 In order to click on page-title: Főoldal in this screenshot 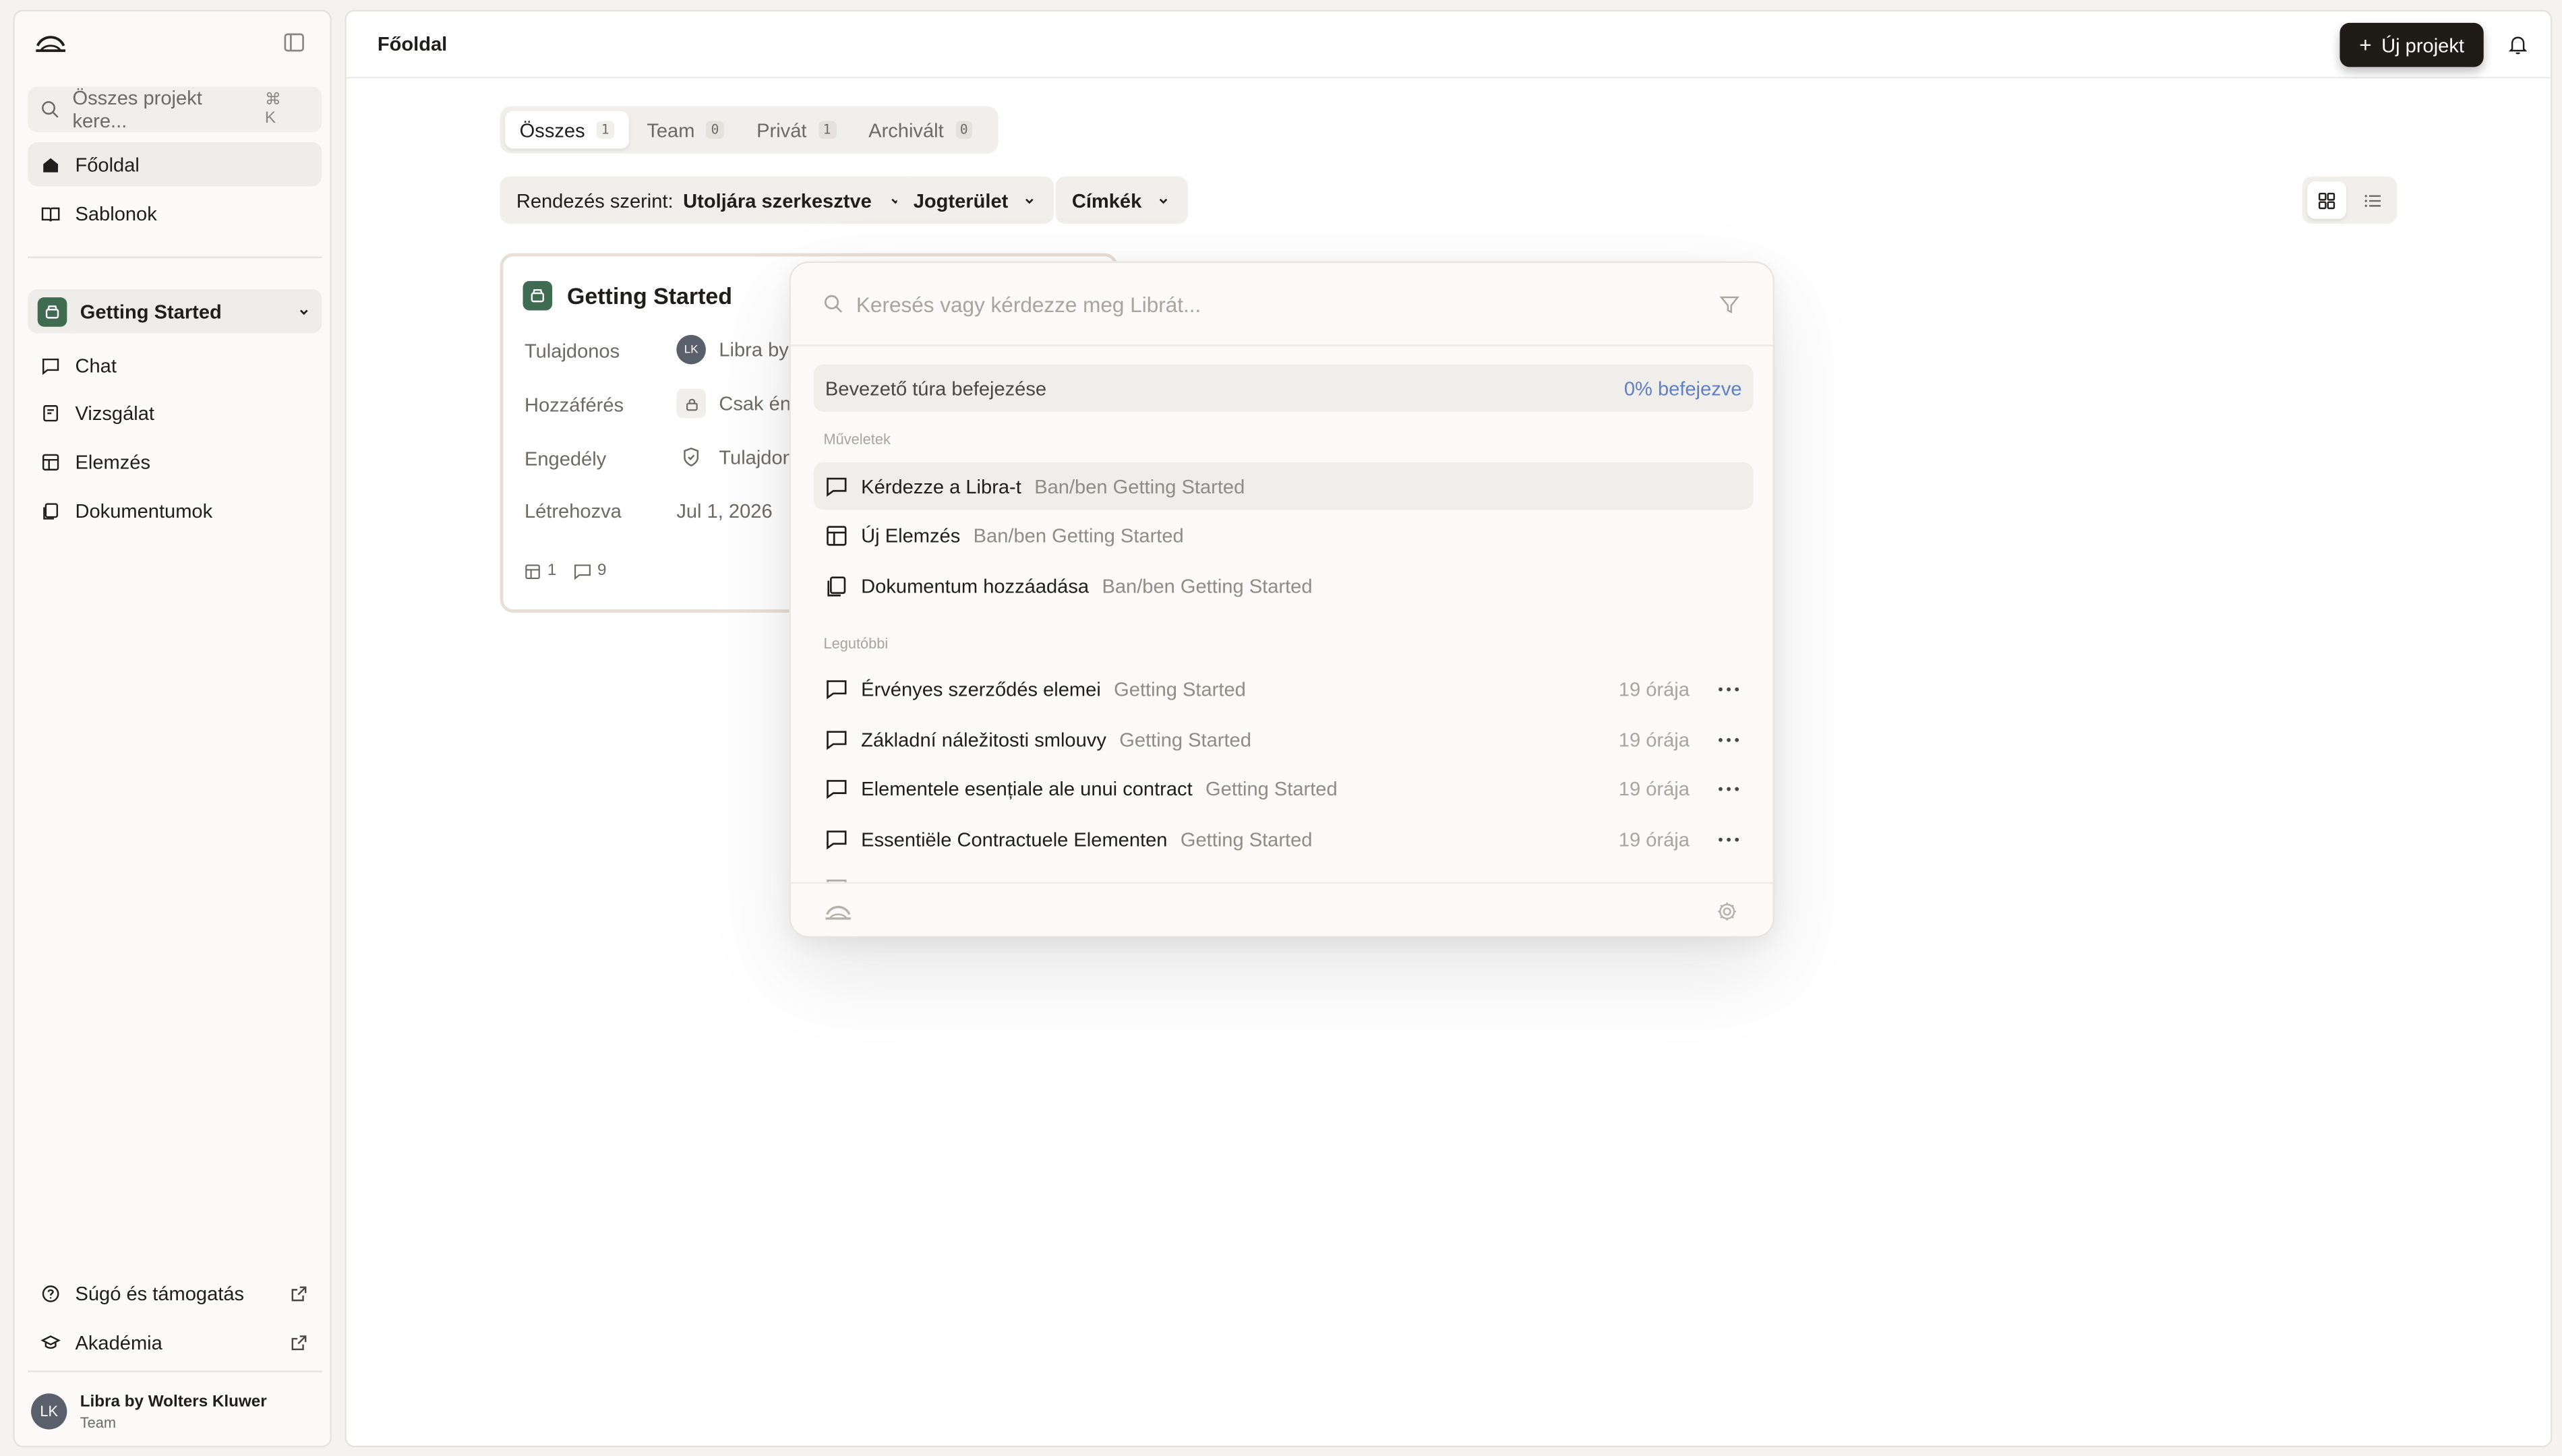, I will do `click(412, 44)`.